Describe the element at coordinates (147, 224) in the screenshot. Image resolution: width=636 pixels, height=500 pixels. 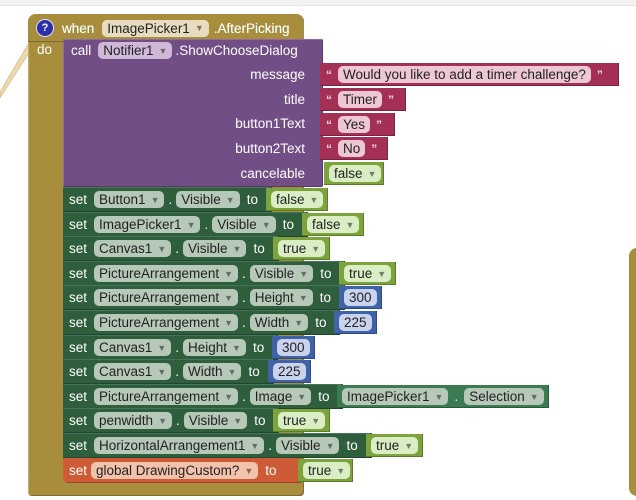
I see `component-dropdown: ImagePicker1 ▼` at that location.